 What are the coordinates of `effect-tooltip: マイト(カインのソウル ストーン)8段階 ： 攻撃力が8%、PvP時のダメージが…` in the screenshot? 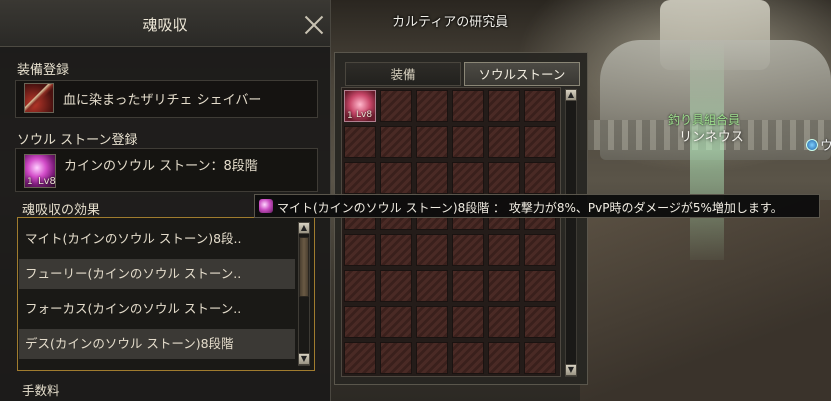 It's located at (537, 206).